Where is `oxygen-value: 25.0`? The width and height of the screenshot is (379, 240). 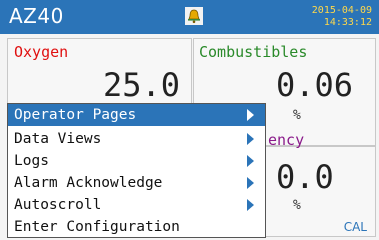
oxygen-value: 25.0 is located at coordinates (142, 85).